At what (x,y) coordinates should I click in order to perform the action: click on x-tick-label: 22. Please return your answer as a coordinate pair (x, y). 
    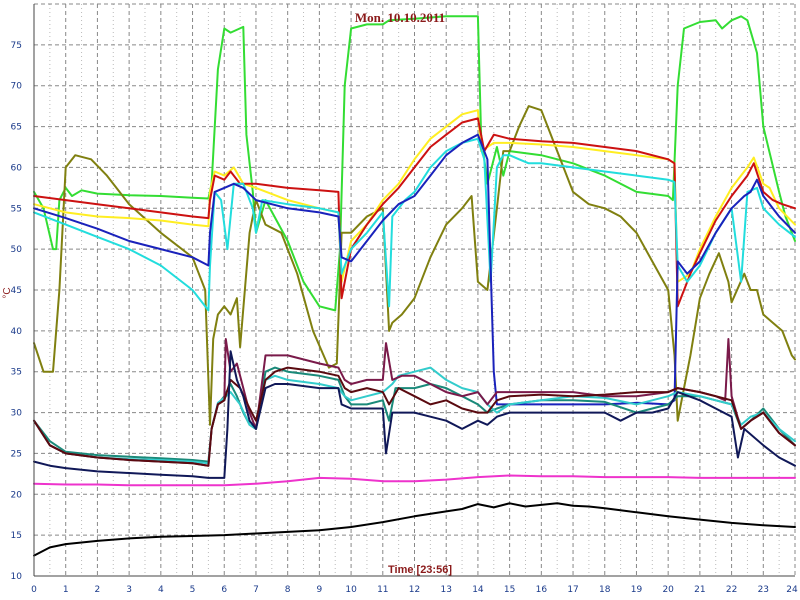
    Looking at the image, I should click on (731, 590).